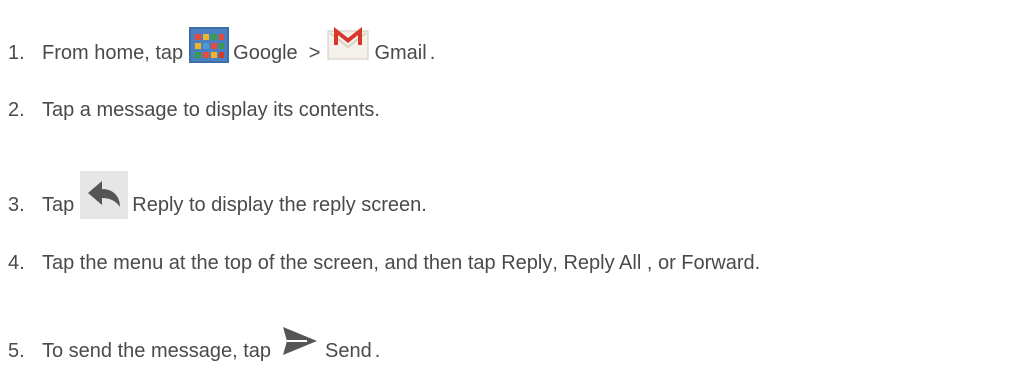  Describe the element at coordinates (16, 110) in the screenshot. I see `step-number: 2.` at that location.